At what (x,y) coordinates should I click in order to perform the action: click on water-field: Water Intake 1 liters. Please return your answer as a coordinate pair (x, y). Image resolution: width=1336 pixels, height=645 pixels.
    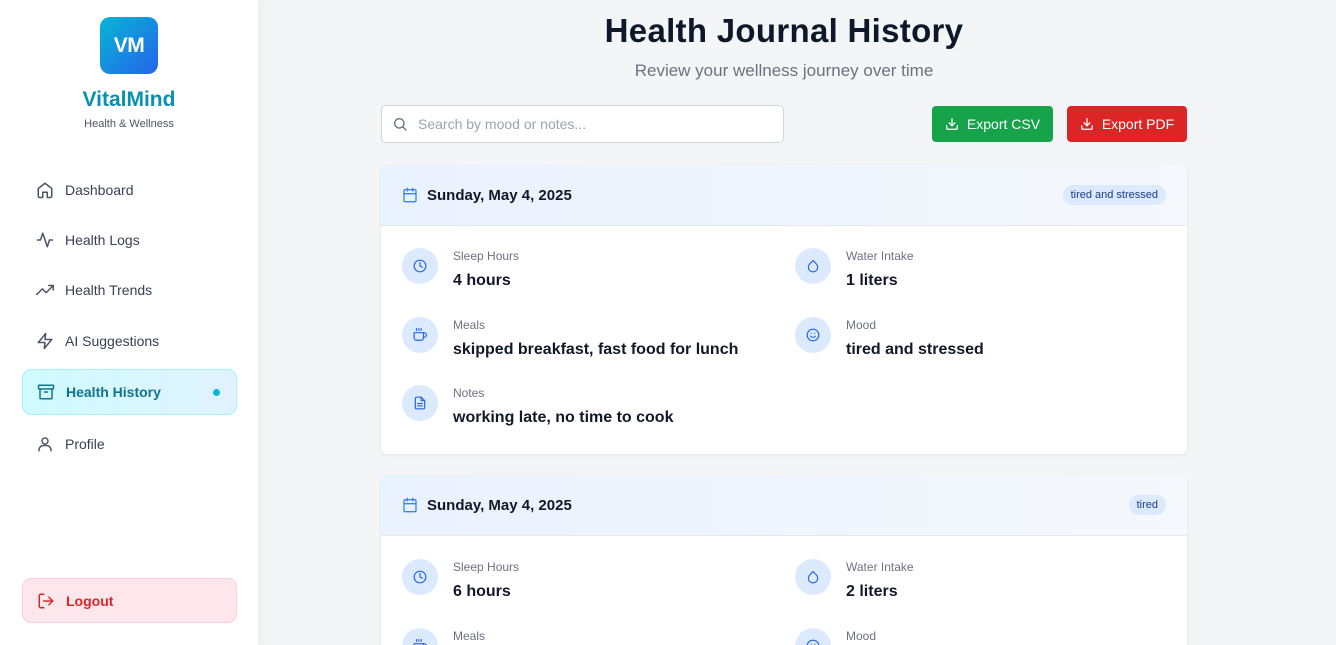
    Looking at the image, I should click on (854, 269).